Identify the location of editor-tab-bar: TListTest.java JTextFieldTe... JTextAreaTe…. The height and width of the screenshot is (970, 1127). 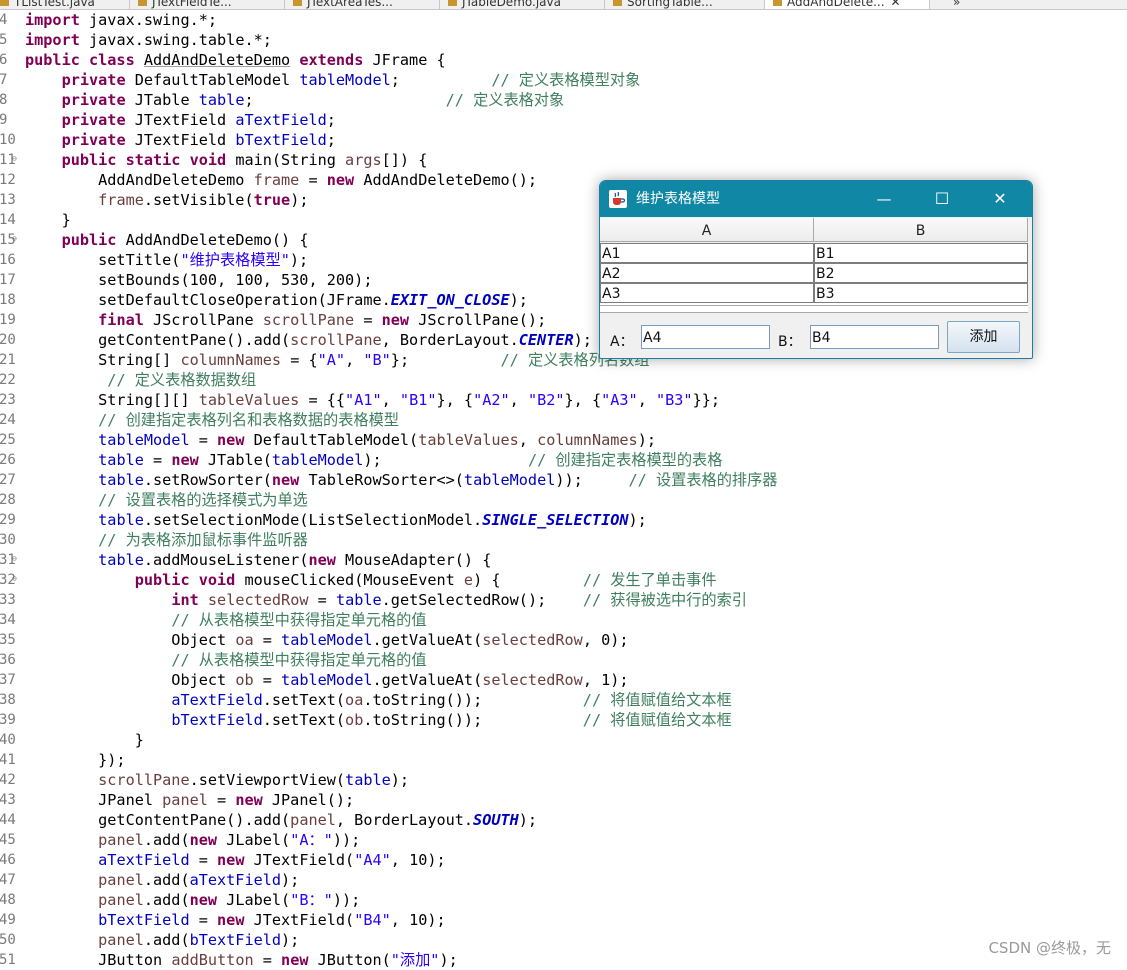
(563, 5).